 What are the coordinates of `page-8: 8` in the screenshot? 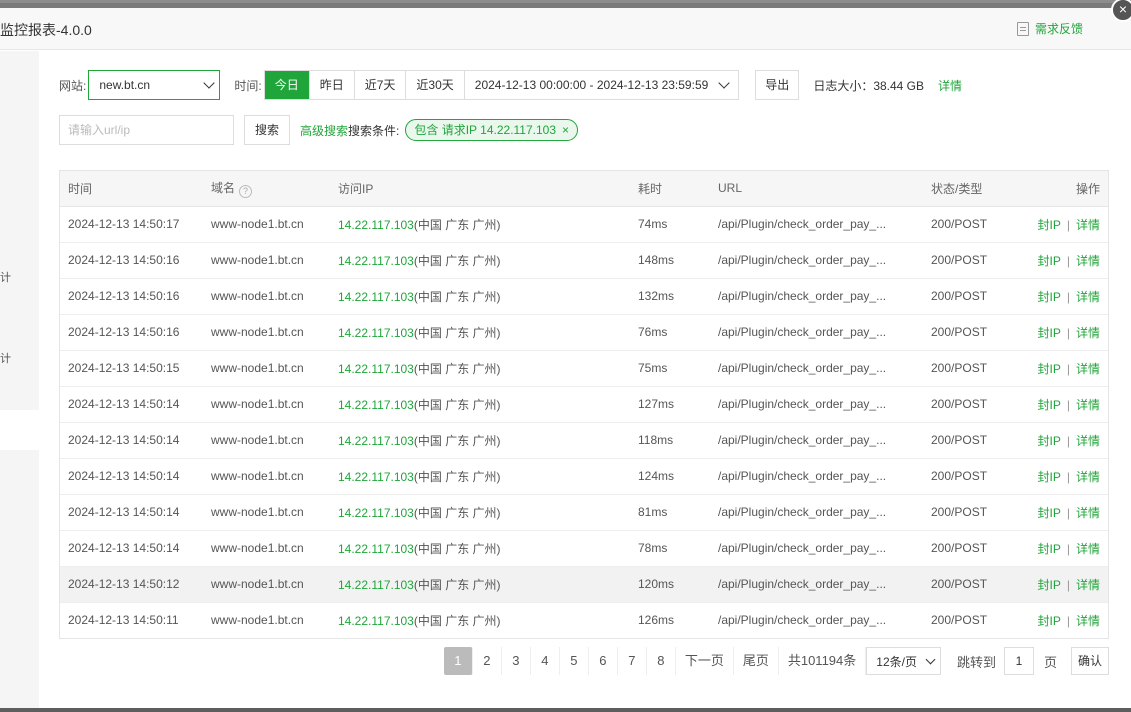 It's located at (661, 661).